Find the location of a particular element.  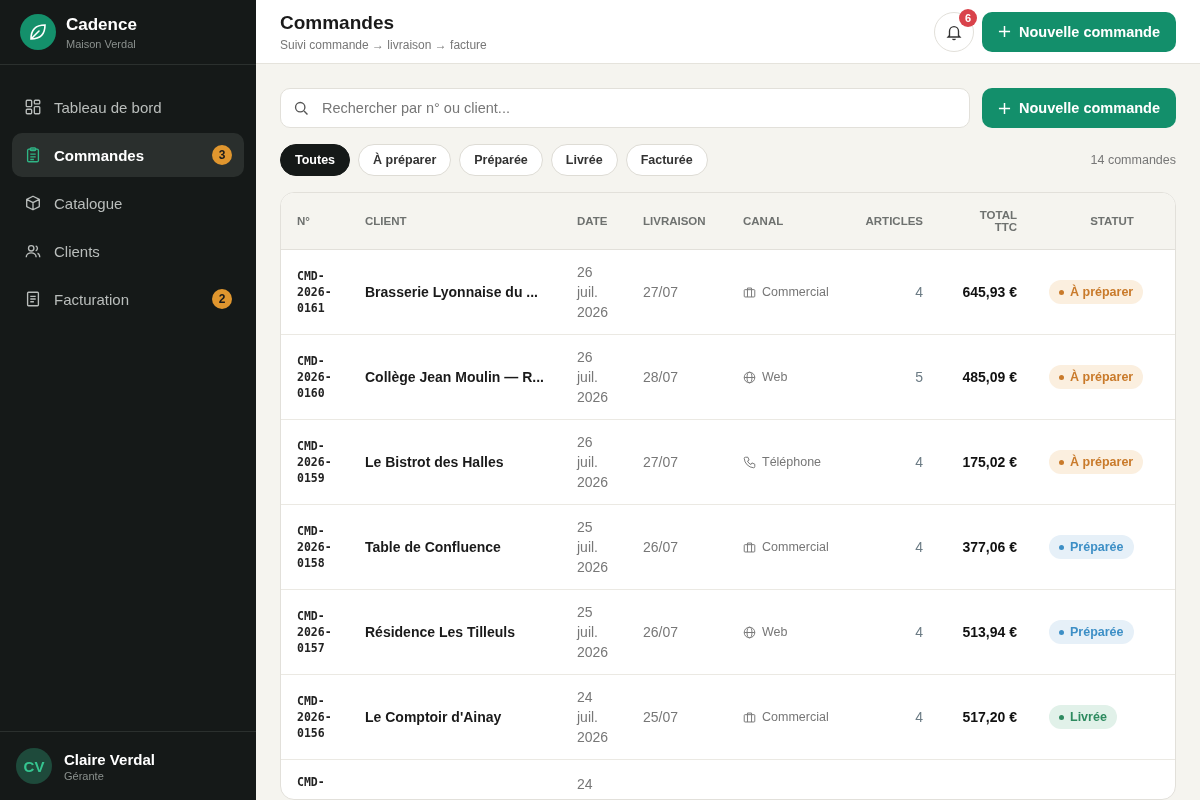

column-header: TOTAL TTC is located at coordinates (997, 221).